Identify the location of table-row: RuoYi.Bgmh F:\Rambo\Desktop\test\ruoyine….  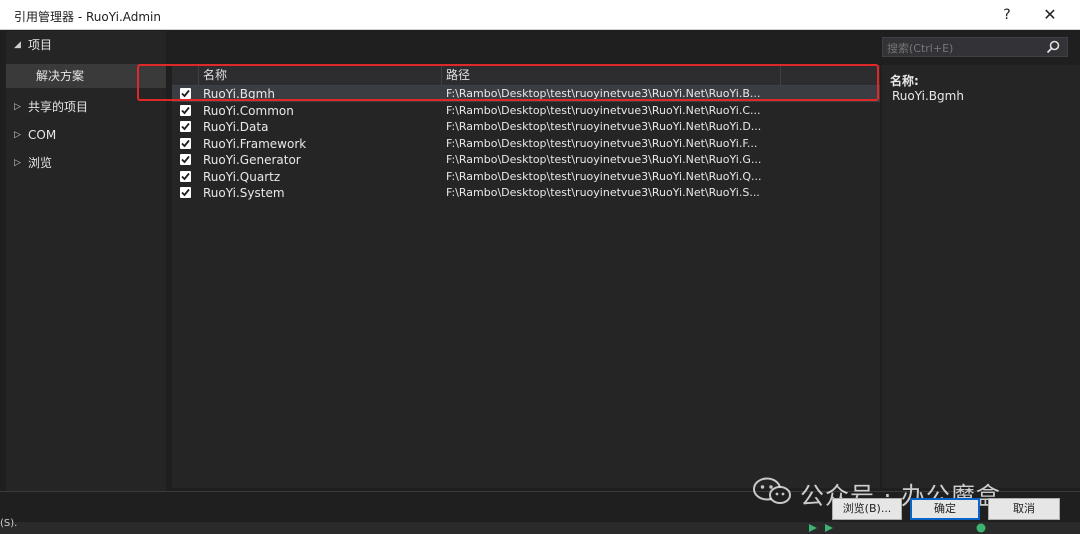
(526, 94).